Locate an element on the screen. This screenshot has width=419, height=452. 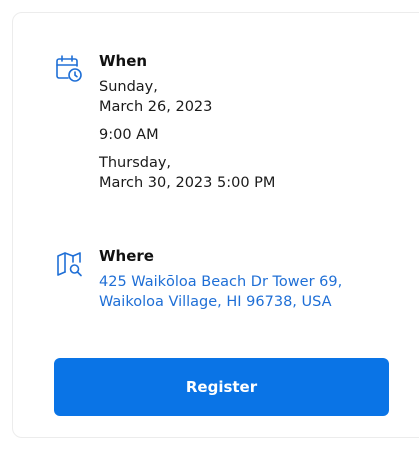
start-day: Sunday, is located at coordinates (128, 87).